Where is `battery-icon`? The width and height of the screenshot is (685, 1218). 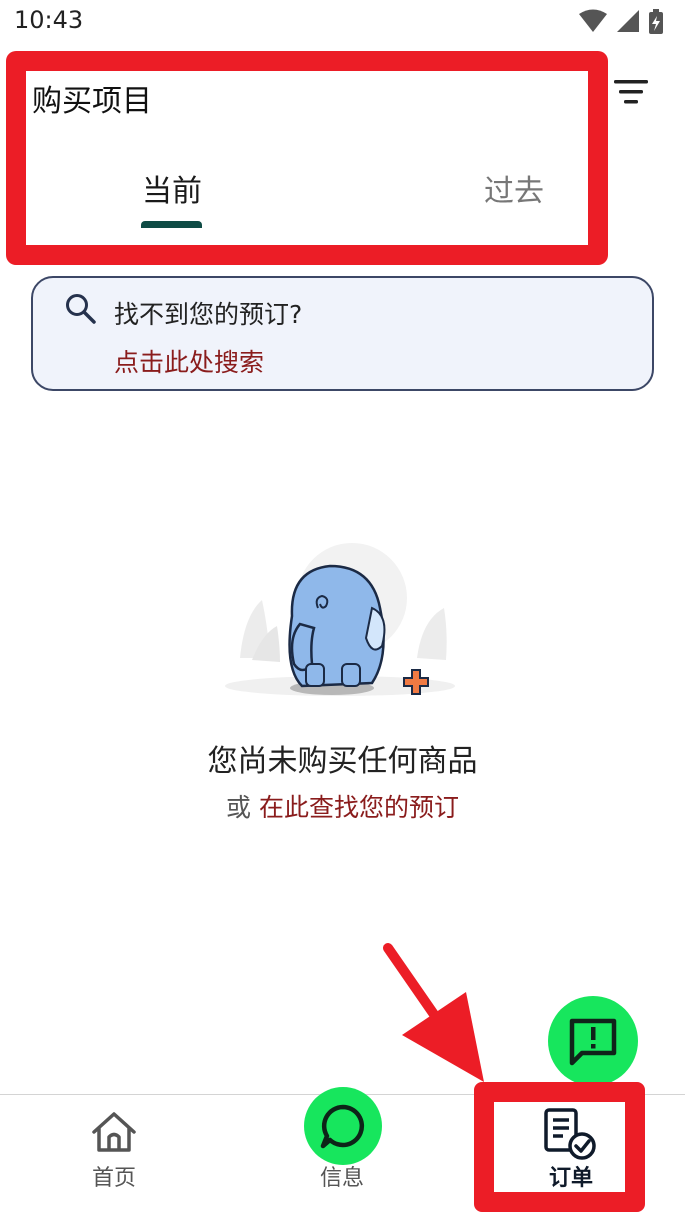
battery-icon is located at coordinates (656, 21).